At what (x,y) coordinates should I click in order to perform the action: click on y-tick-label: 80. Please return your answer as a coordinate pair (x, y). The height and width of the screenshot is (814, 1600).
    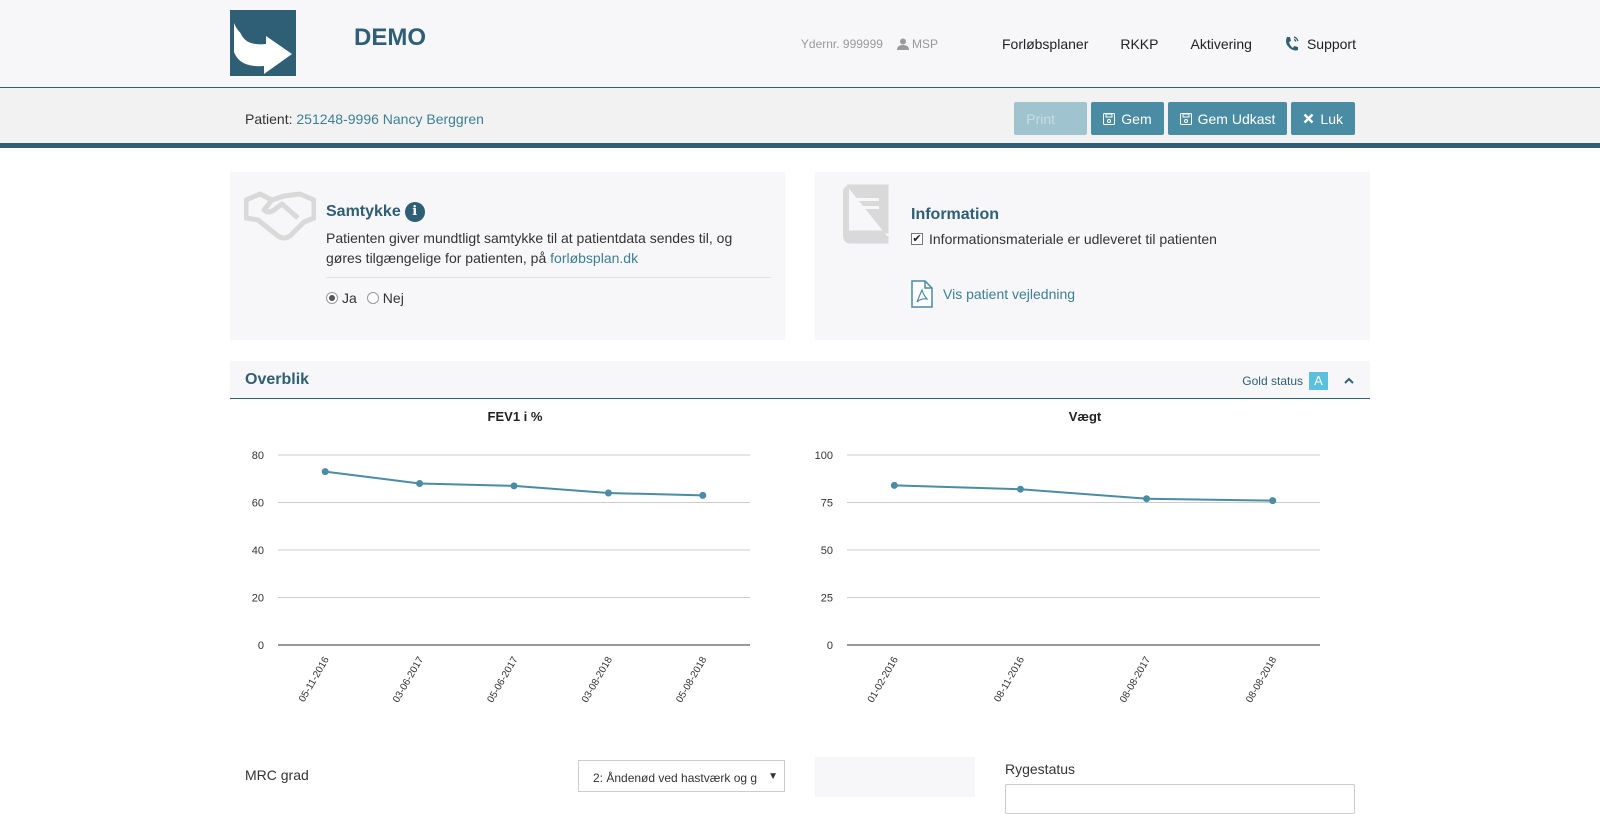
    Looking at the image, I should click on (258, 456).